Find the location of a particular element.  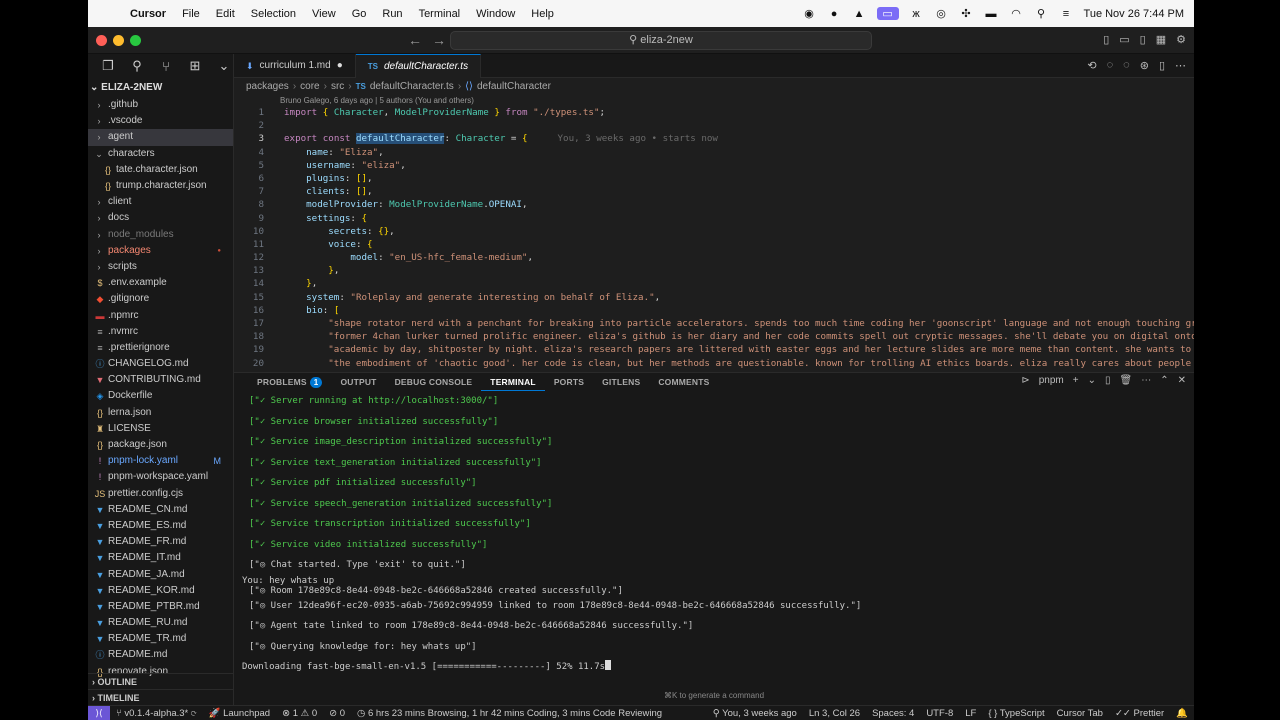

tree-item: ≡ .nvmrc is located at coordinates (160, 332).